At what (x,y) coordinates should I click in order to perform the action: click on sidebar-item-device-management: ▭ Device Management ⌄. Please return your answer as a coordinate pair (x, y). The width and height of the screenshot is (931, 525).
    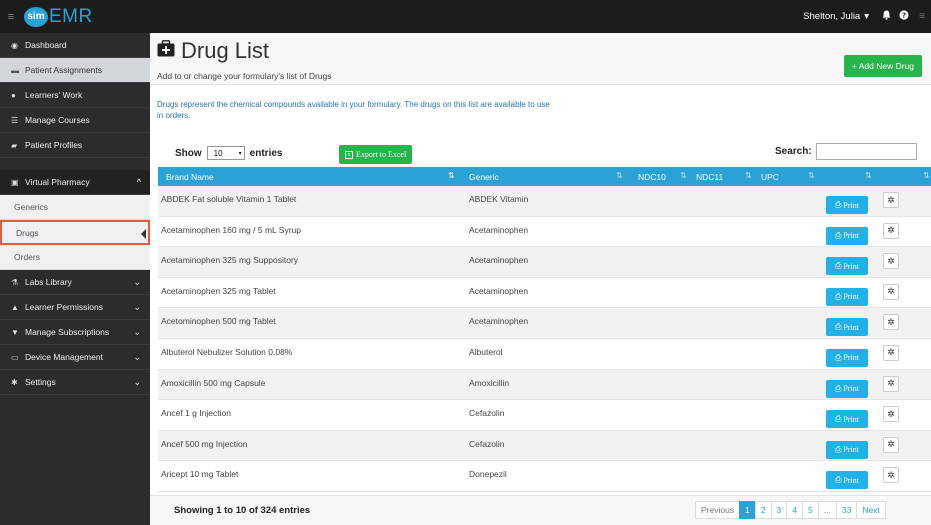
    Looking at the image, I should click on (75, 357).